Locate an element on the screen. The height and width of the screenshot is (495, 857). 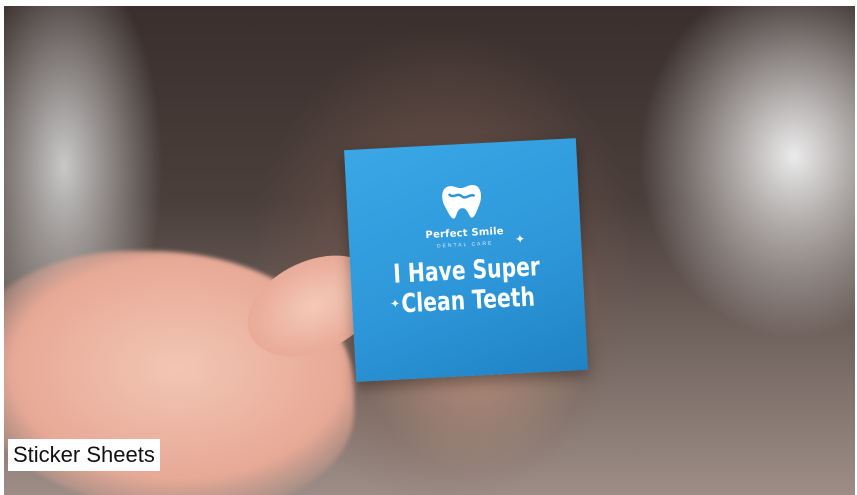
sticker-headline: I Have Super Clean Teeth is located at coordinates (467, 285).